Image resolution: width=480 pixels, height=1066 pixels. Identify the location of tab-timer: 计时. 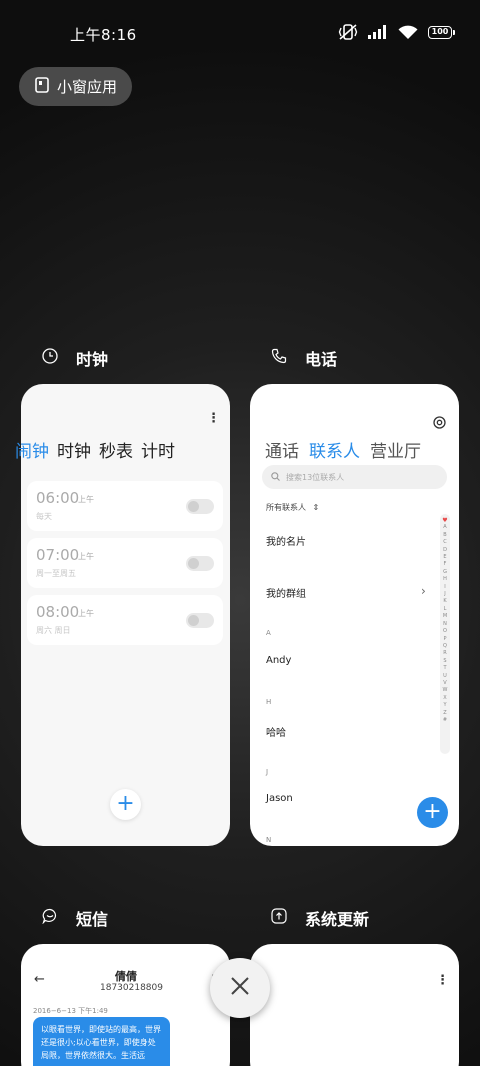
(158, 449).